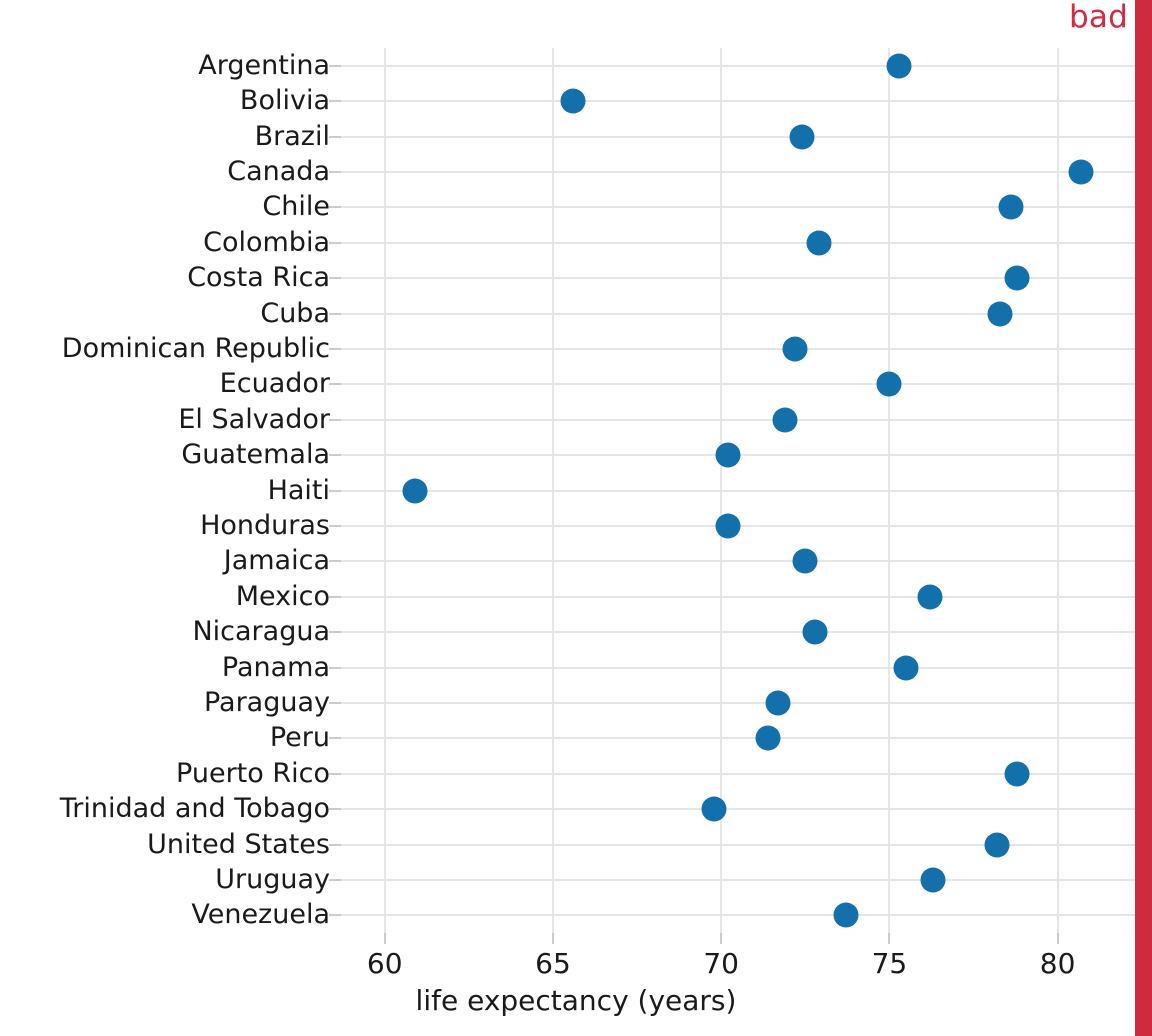 The image size is (1152, 1036). Describe the element at coordinates (295, 313) in the screenshot. I see `y-axis-category-label: Cuba` at that location.